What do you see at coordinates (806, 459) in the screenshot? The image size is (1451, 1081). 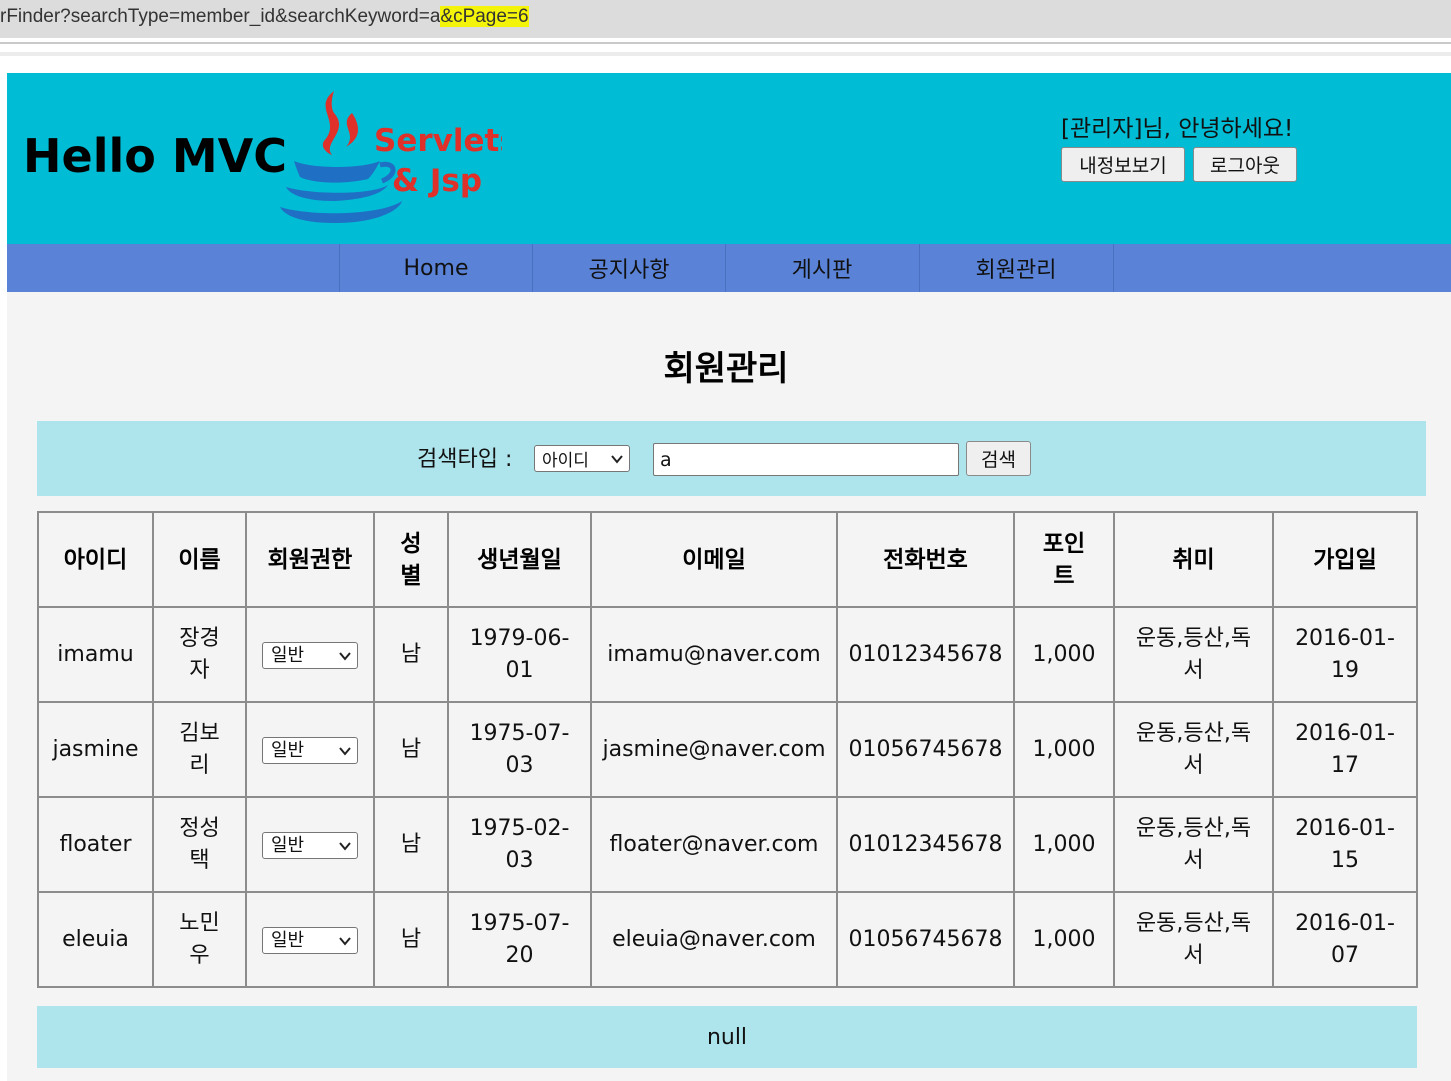 I see `search-keyword-input: a` at bounding box center [806, 459].